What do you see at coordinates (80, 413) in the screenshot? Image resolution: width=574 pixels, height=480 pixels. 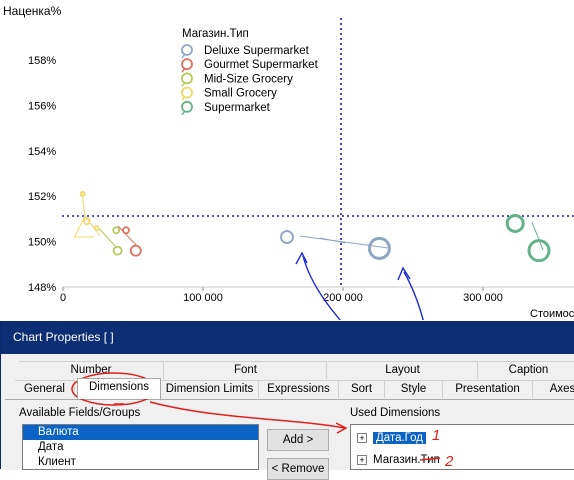 I see `available-fields-label: Available Fields/Groups` at bounding box center [80, 413].